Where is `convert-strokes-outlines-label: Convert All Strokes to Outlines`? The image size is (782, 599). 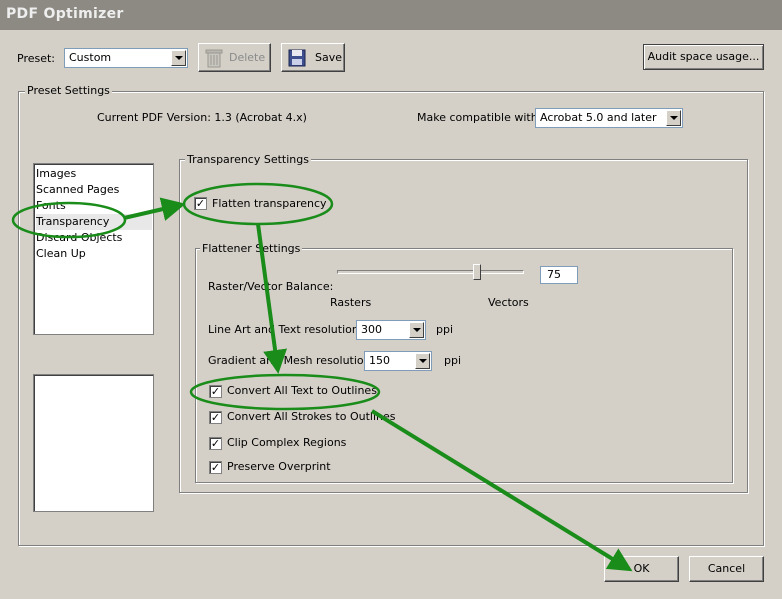 convert-strokes-outlines-label: Convert All Strokes to Outlines is located at coordinates (311, 416).